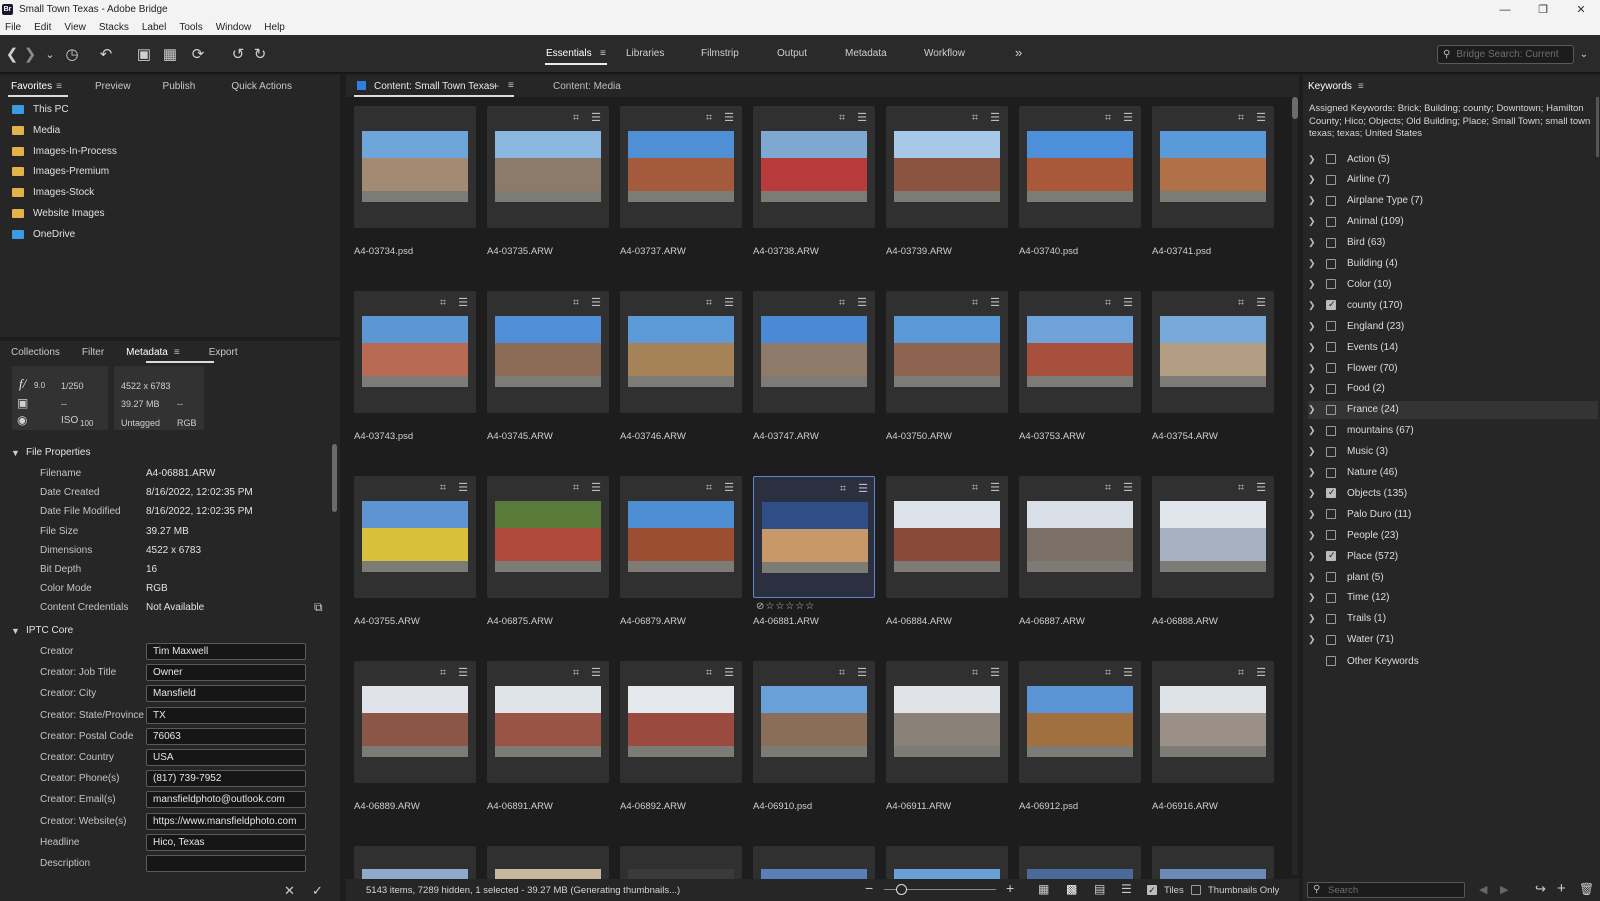  Describe the element at coordinates (1453, 577) in the screenshot. I see `keyword-row: ❯ plant (5)` at that location.